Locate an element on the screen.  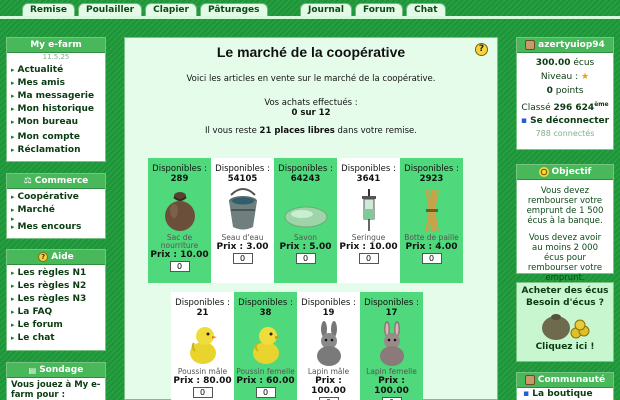
commerce-menu: Coopérative Marché Mes encours is located at coordinates (56, 212).